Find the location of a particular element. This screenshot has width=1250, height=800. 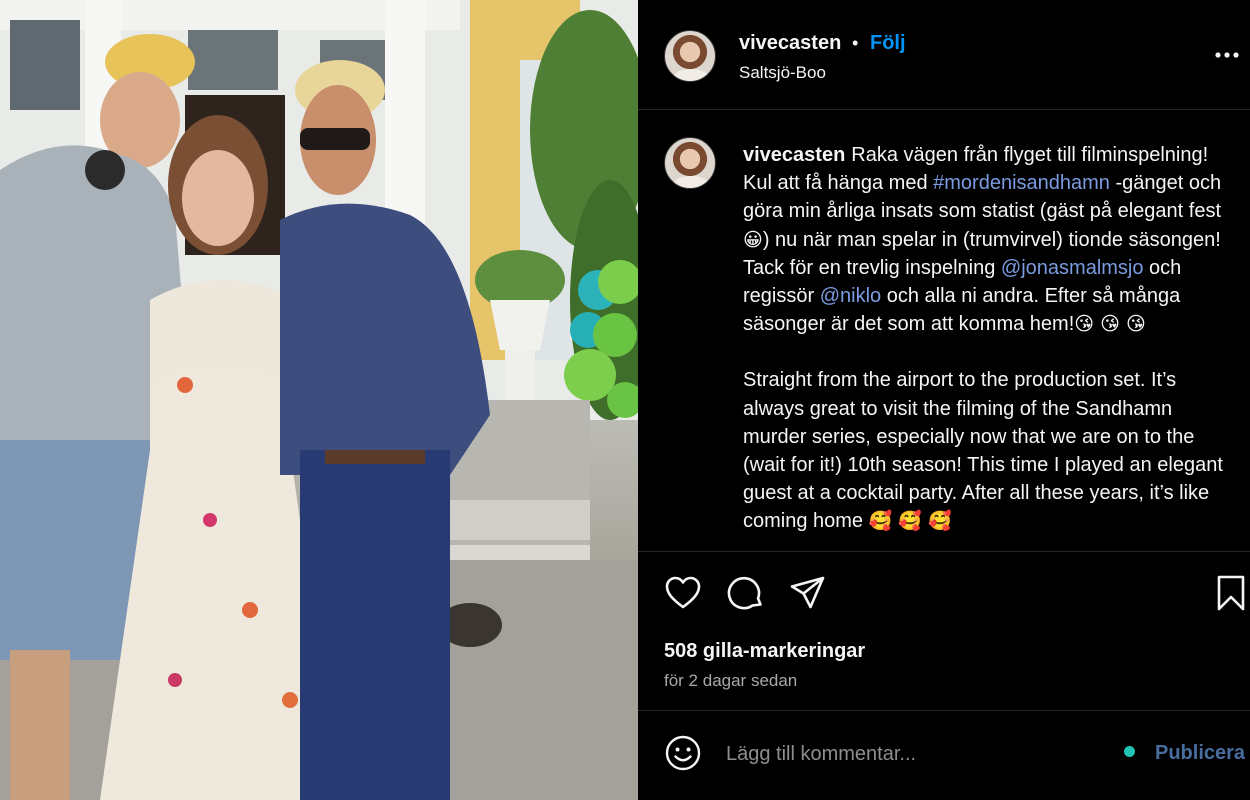

grin-emoji: 😀 is located at coordinates (753, 239).